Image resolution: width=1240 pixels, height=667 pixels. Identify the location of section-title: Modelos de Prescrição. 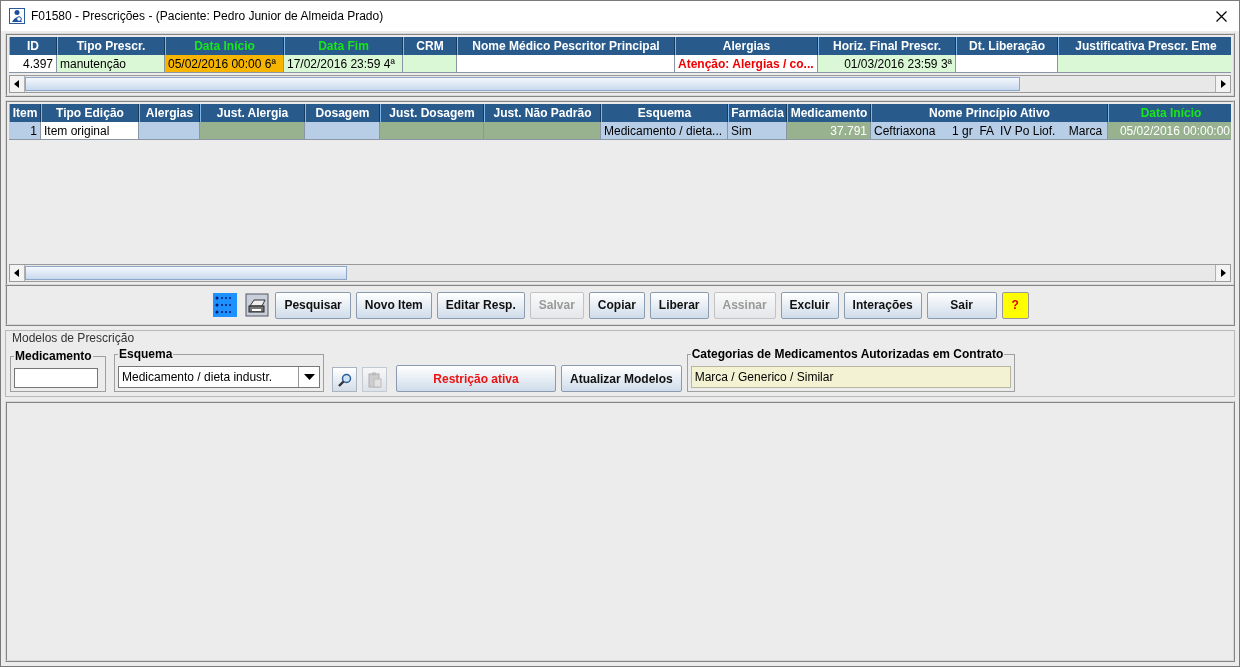
(73, 338).